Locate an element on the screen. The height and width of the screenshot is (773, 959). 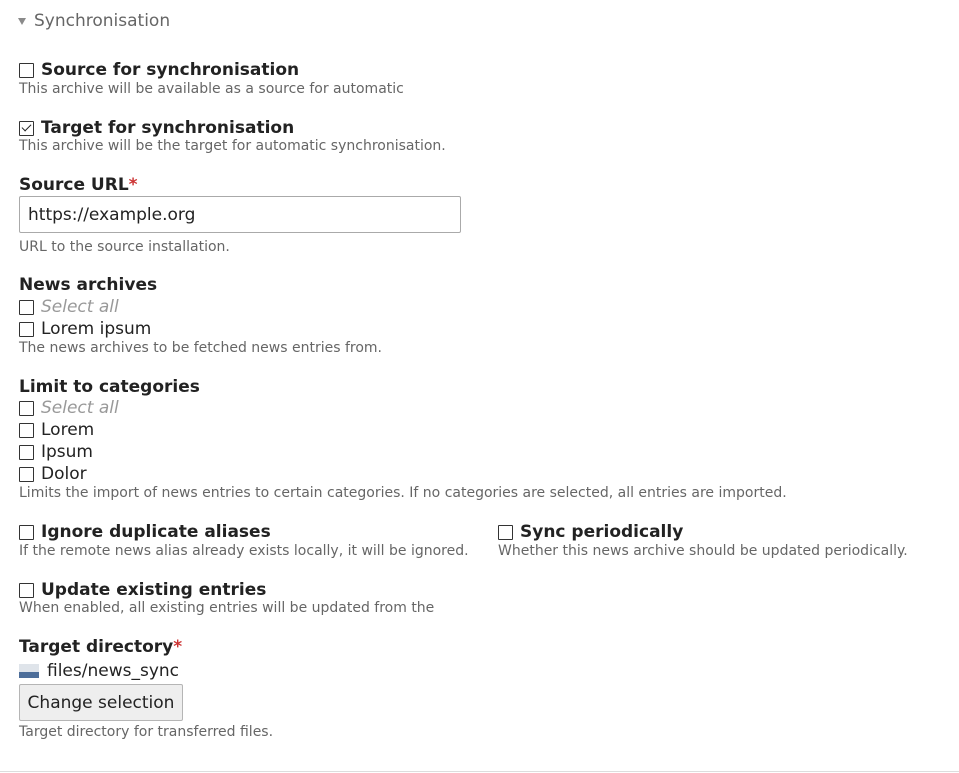
fieldset-legend-label: Synchronisation is located at coordinates (102, 21).